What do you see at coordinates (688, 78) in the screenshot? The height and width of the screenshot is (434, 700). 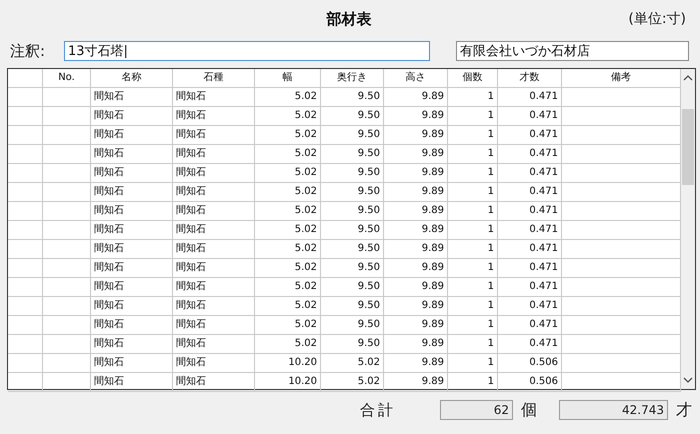 I see `scroll-up-icon` at bounding box center [688, 78].